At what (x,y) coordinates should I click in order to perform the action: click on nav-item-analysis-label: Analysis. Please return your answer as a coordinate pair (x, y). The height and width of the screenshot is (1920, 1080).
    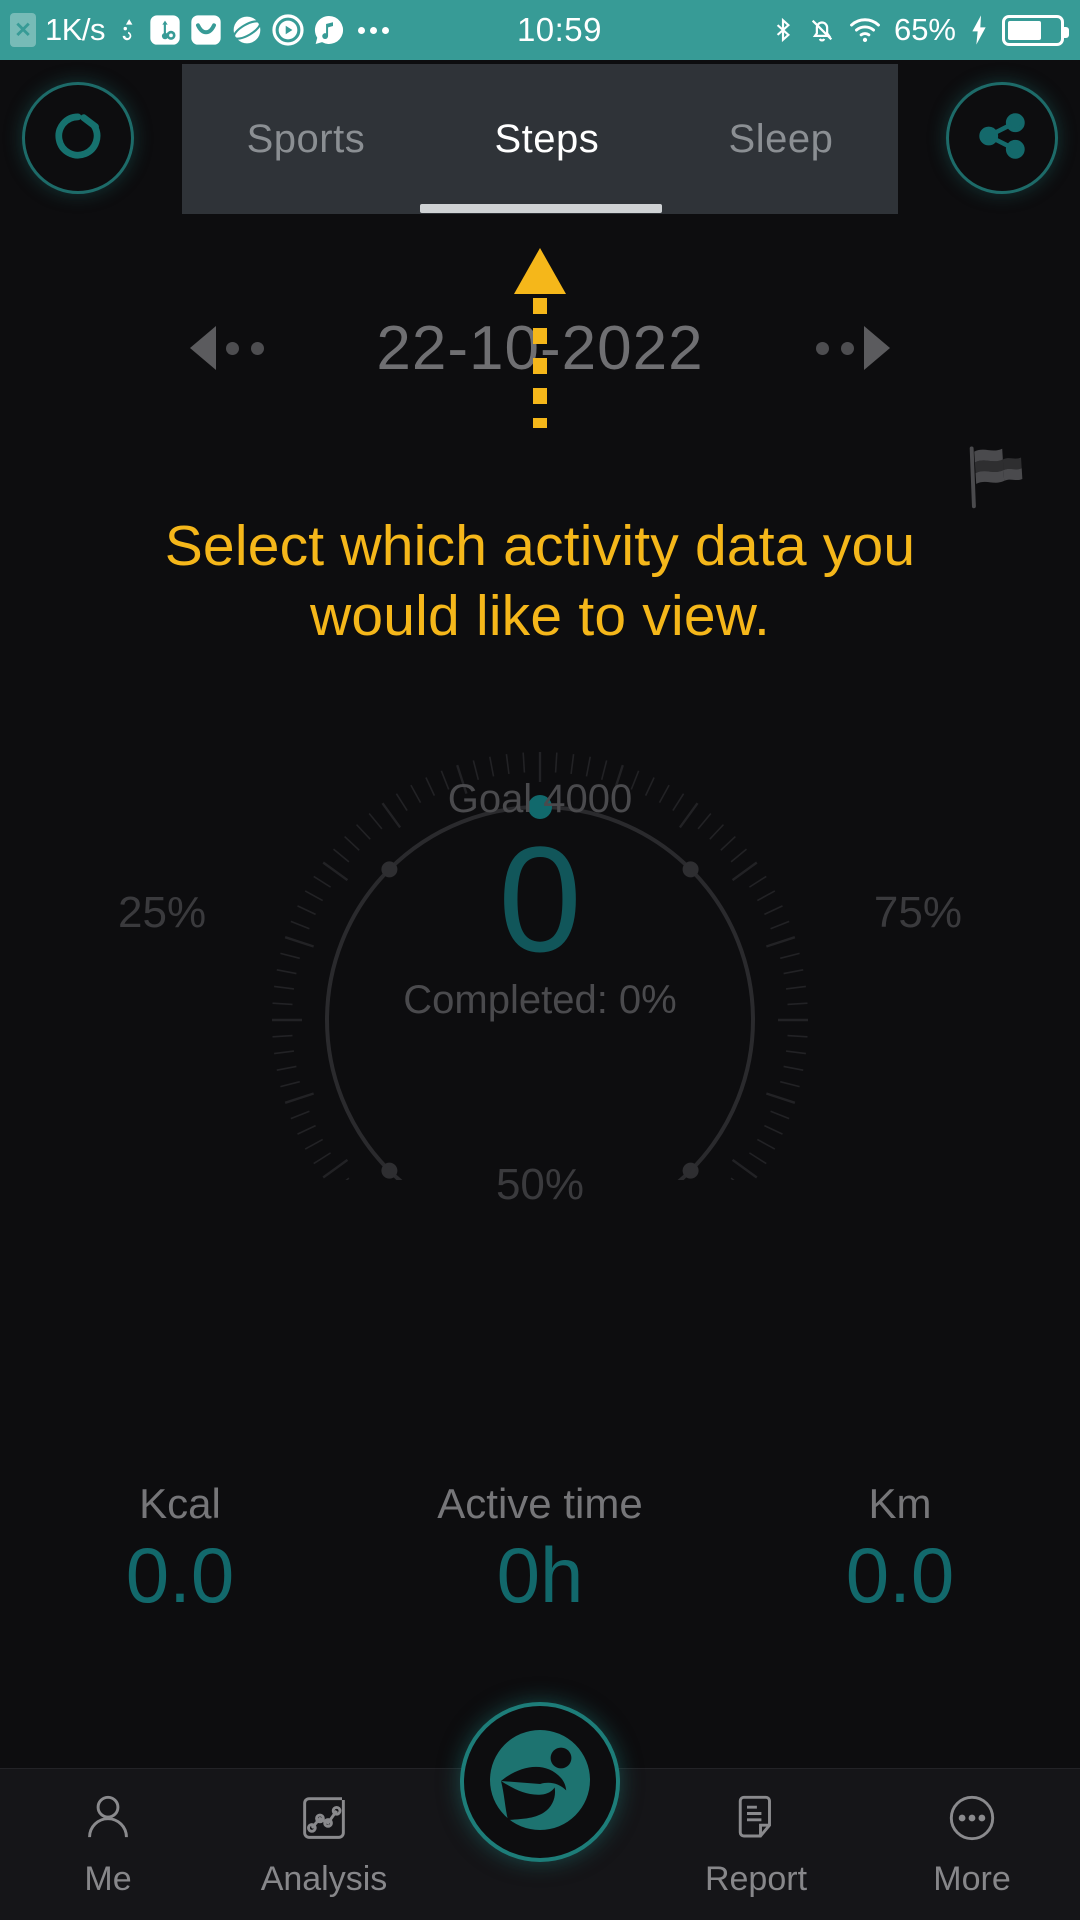
    Looking at the image, I should click on (324, 1878).